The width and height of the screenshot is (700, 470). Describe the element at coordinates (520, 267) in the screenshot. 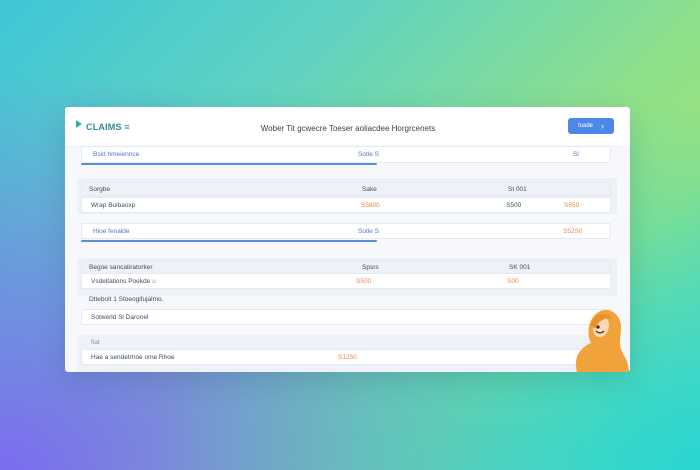

I see `column-header: SK 001` at that location.